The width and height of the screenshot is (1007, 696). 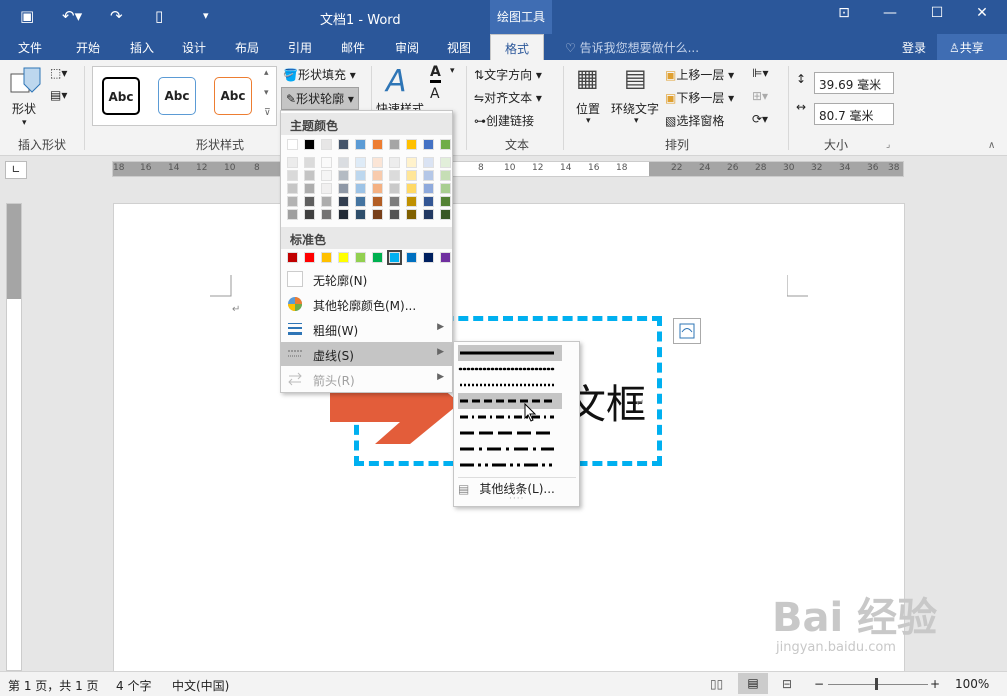 I want to click on tab-insert: 插入, so click(x=142, y=47).